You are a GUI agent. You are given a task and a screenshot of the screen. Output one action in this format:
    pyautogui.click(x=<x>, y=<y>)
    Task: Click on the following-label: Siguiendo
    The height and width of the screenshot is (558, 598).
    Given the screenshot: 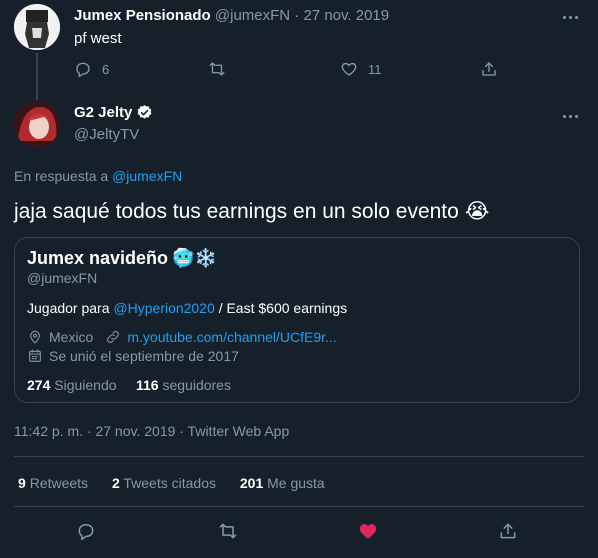 What is the action you would take?
    pyautogui.click(x=85, y=385)
    